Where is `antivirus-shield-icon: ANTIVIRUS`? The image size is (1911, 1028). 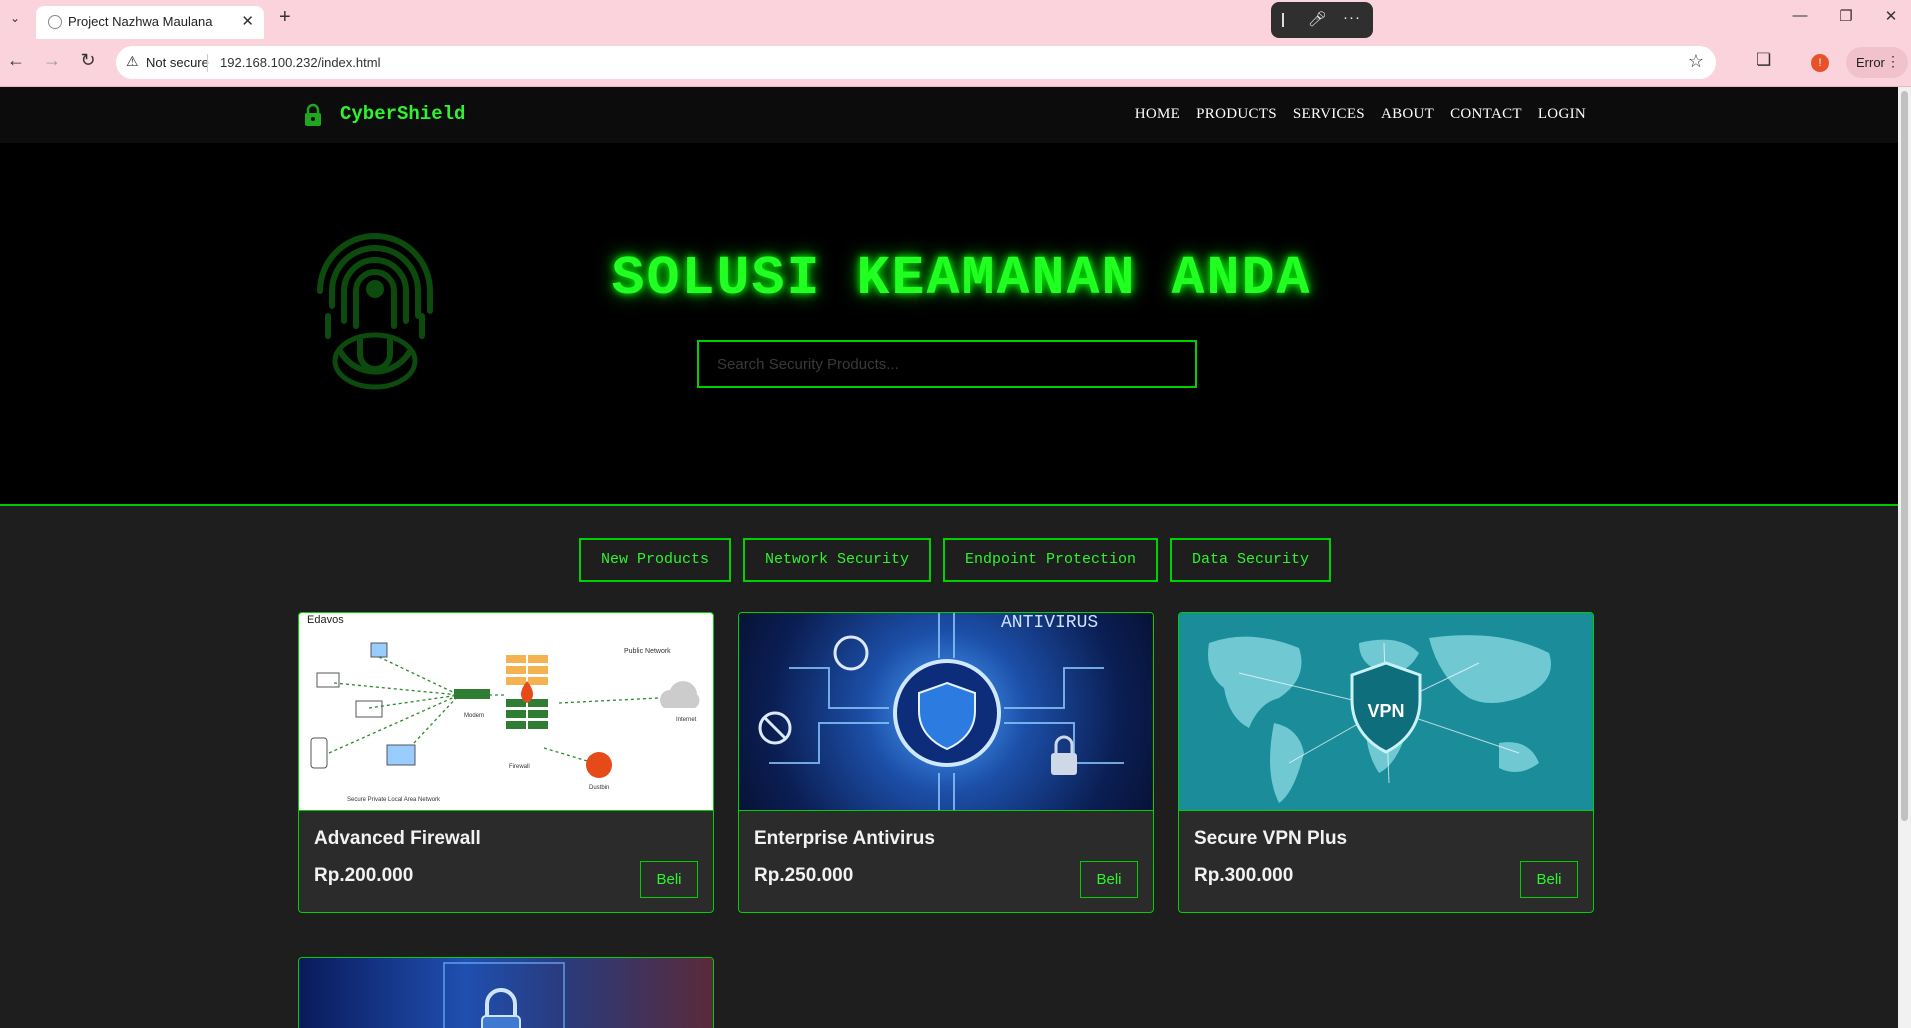 antivirus-shield-icon: ANTIVIRUS is located at coordinates (941, 711).